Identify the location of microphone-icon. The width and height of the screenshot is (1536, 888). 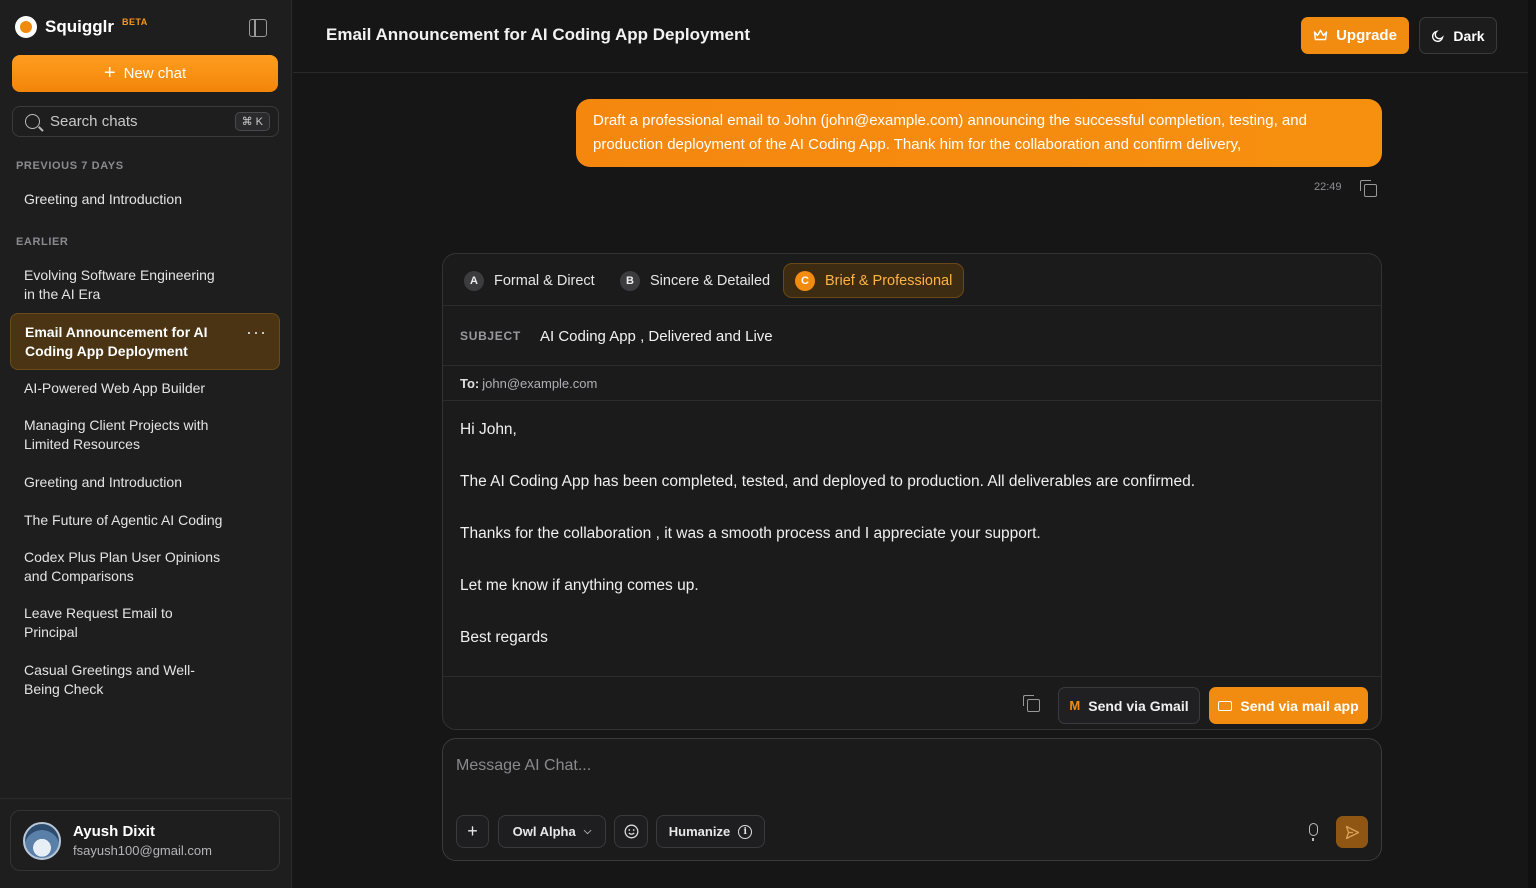
(1313, 832).